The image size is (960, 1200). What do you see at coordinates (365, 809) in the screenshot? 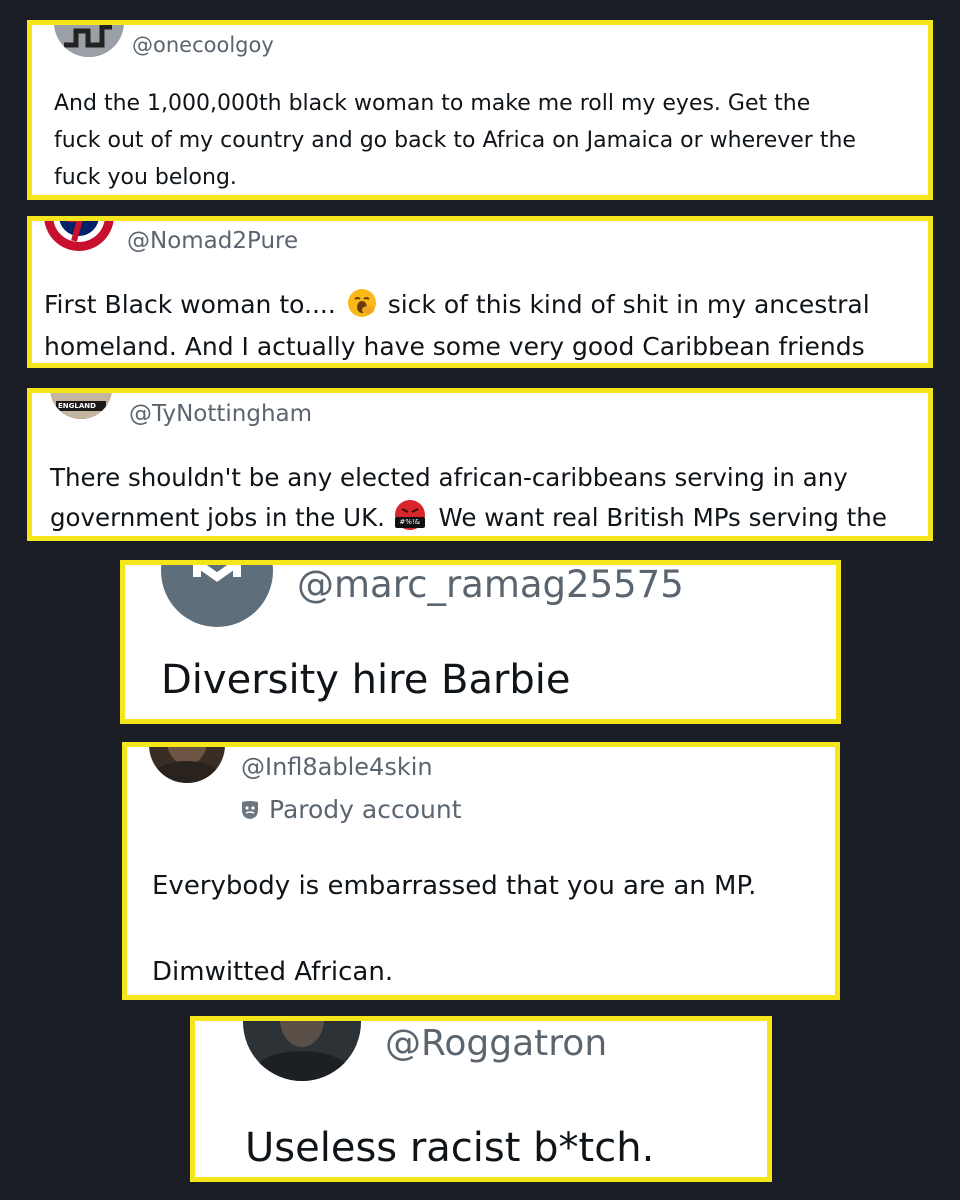
I see `parody-account-text: Parody account` at bounding box center [365, 809].